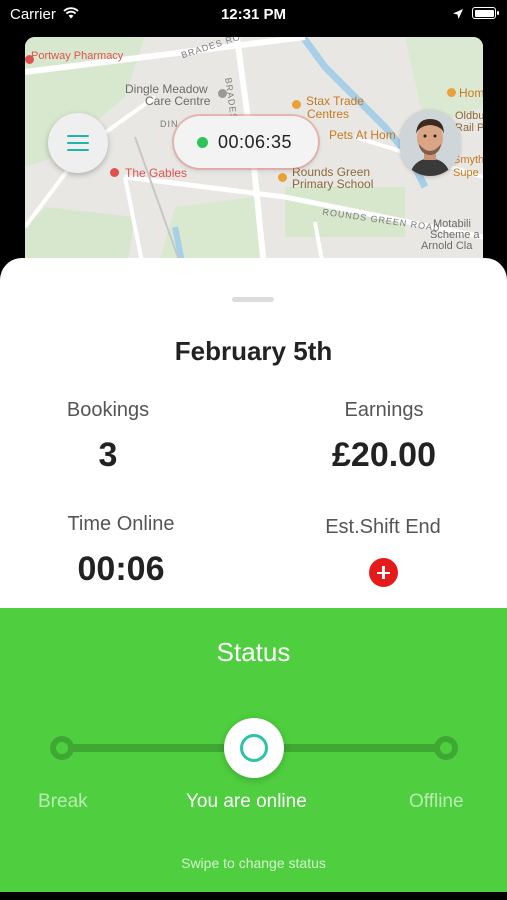  Describe the element at coordinates (178, 101) in the screenshot. I see `map-label: Care Centre` at that location.